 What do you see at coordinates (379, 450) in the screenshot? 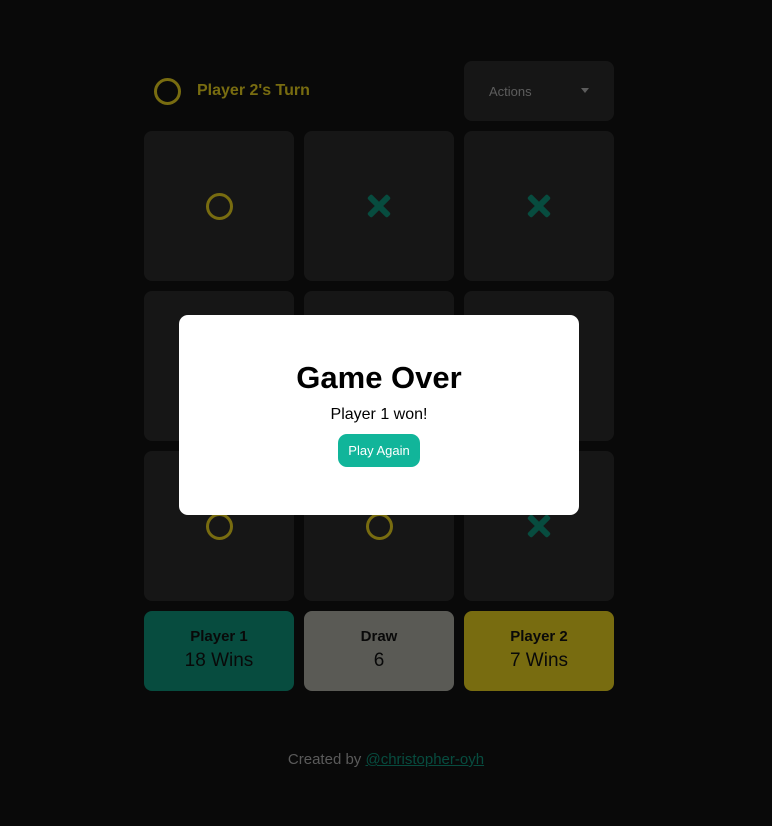
I see `play-again-button: Play Again` at bounding box center [379, 450].